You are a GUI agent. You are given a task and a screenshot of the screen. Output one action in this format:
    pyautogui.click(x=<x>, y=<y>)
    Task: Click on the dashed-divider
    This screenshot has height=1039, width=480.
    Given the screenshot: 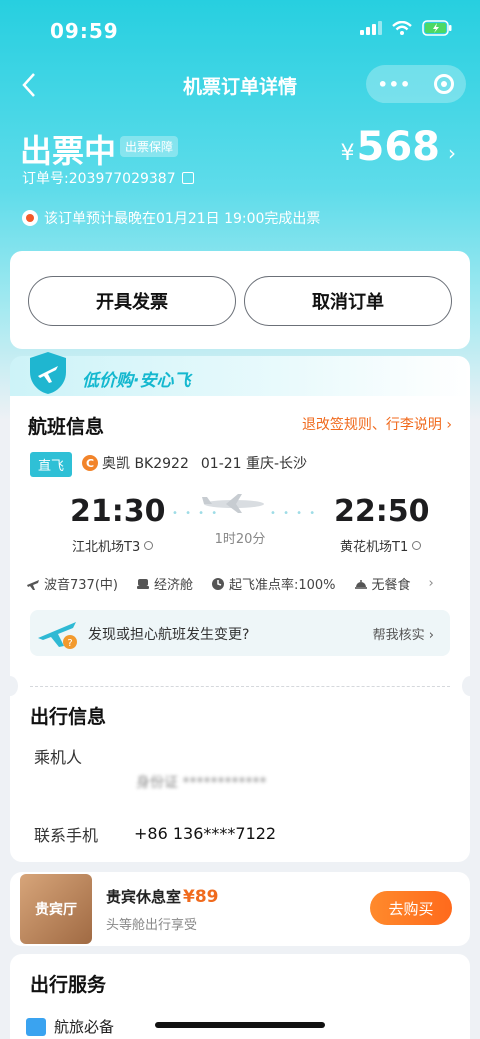 What is the action you would take?
    pyautogui.click(x=240, y=686)
    